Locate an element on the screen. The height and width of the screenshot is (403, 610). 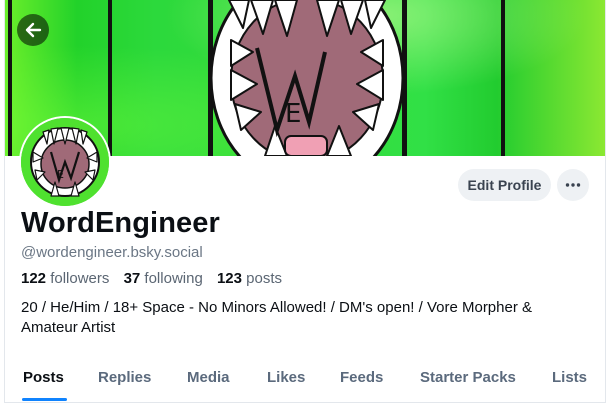
edit-profile-button: Edit Profile is located at coordinates (504, 185).